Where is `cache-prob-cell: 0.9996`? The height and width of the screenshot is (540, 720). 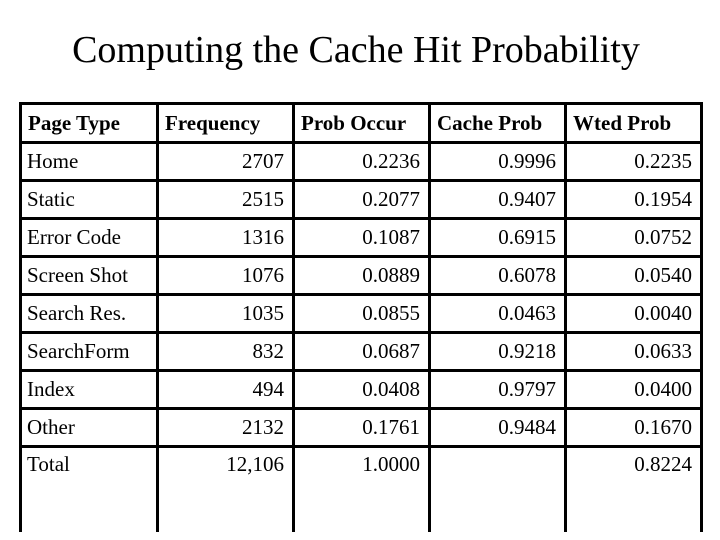
cache-prob-cell: 0.9996 is located at coordinates (497, 161).